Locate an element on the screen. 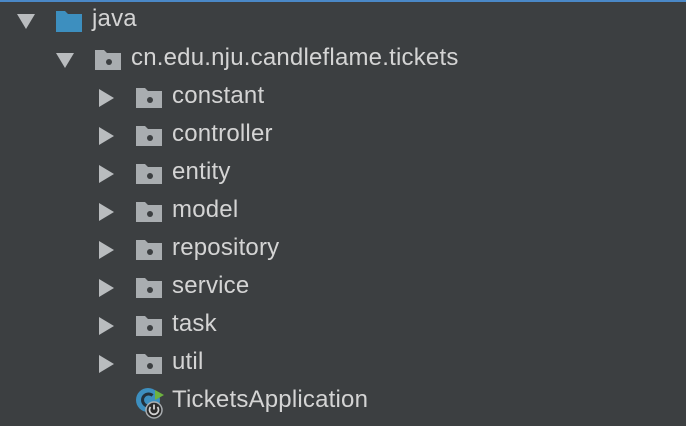  source-root-folder-icon is located at coordinates (69, 21).